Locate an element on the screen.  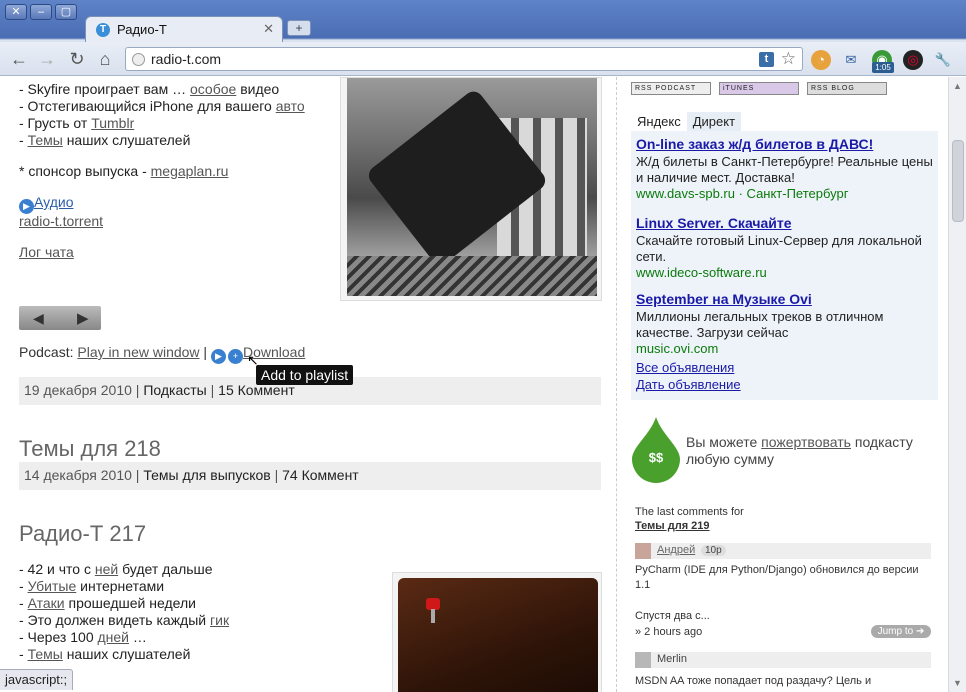
podcast-line: Podcast: Play in new window | ▶ + Download is located at coordinates (162, 354).